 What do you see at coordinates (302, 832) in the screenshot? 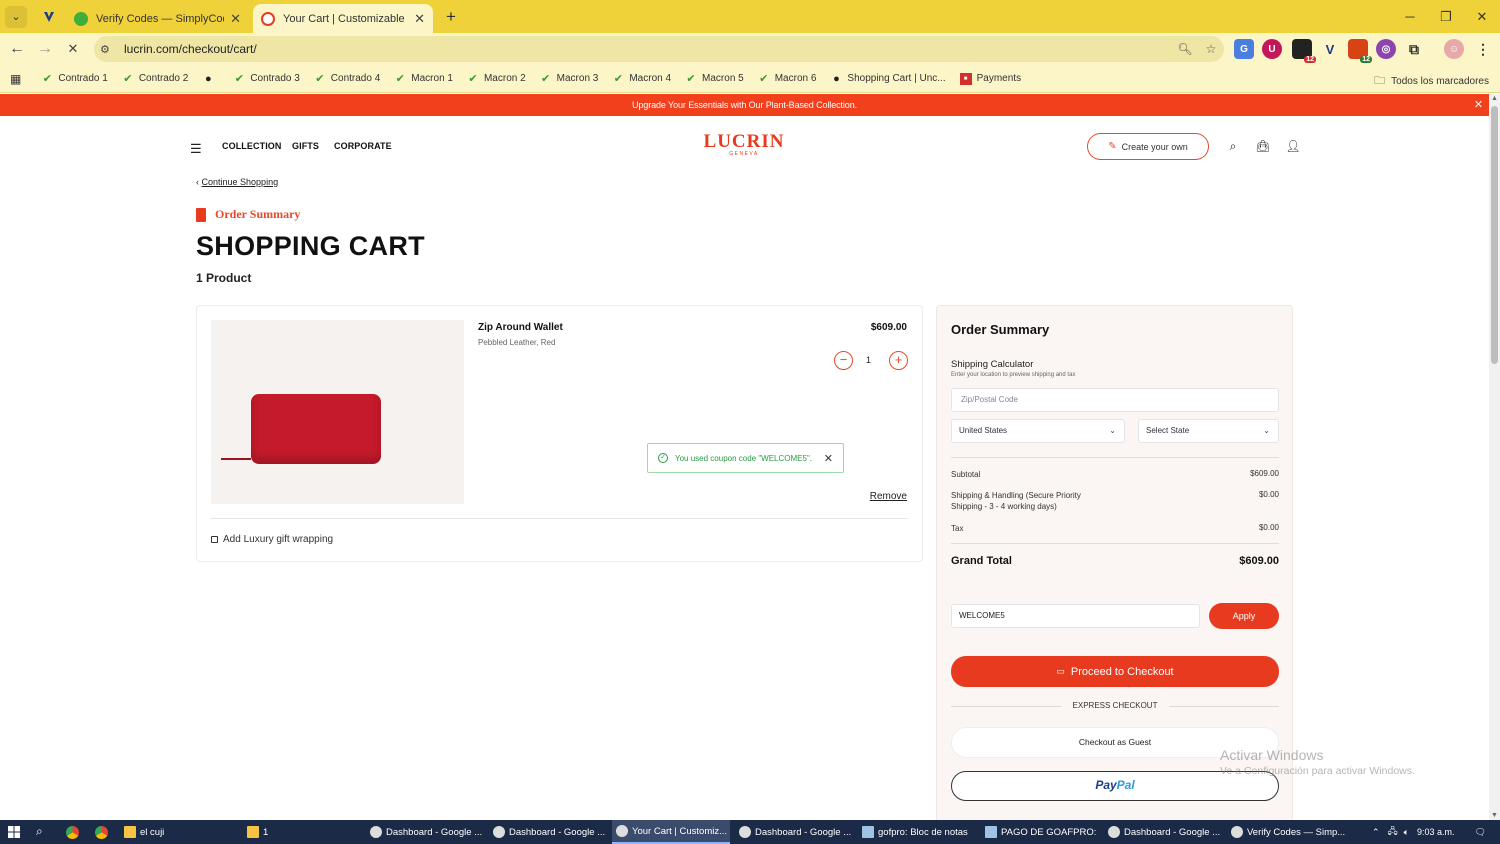
I see `taskbar-item: 1` at bounding box center [302, 832].